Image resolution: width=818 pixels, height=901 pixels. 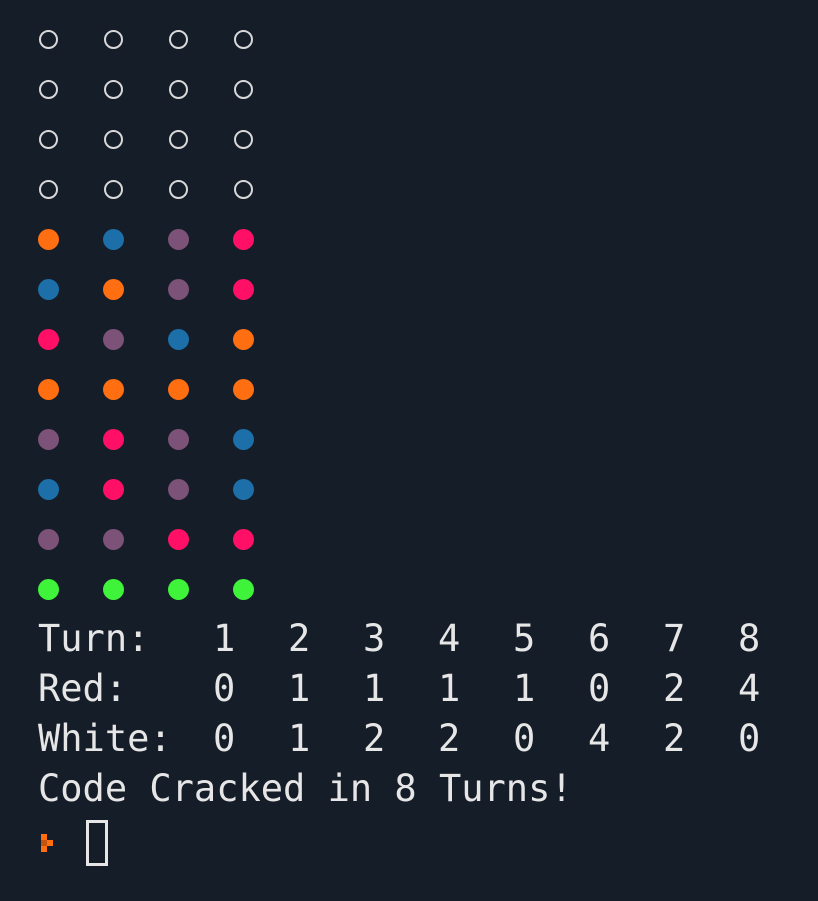 What do you see at coordinates (599, 688) in the screenshot?
I see `red-value: 0` at bounding box center [599, 688].